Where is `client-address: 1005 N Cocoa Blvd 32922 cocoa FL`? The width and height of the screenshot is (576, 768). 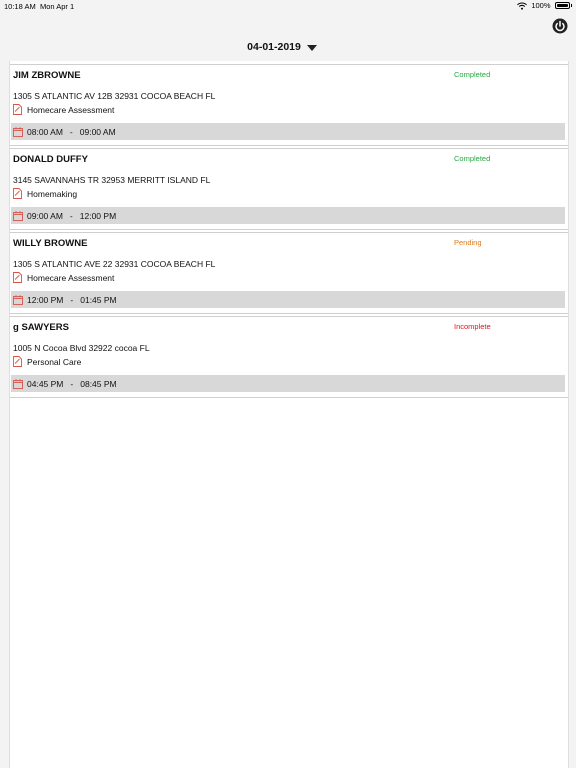
client-address: 1005 N Cocoa Blvd 32922 cocoa FL is located at coordinates (81, 348).